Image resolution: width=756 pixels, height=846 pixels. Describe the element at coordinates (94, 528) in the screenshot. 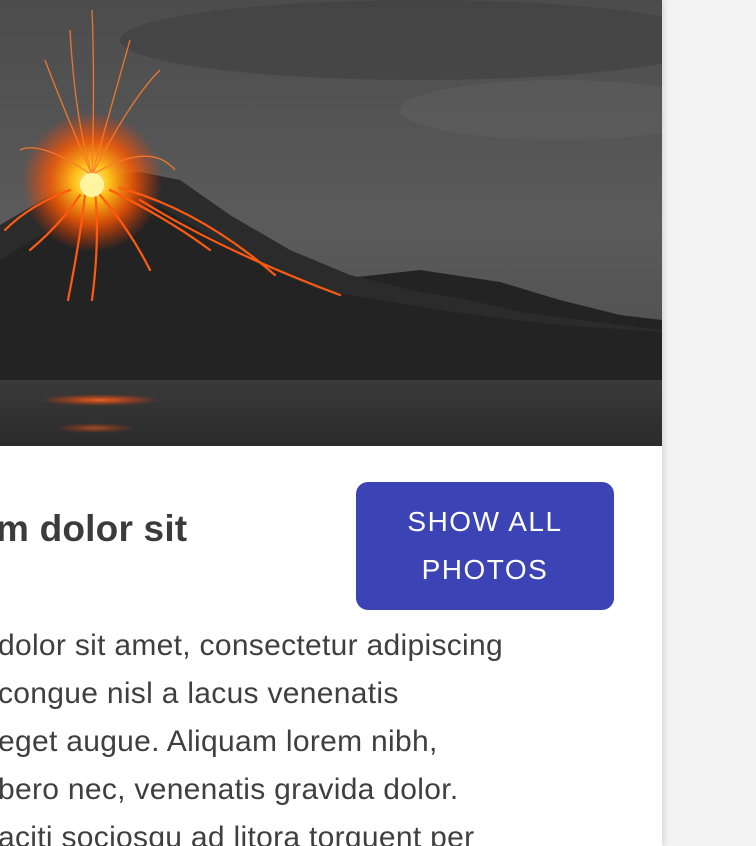

I see `card-title: m dolor sit` at that location.